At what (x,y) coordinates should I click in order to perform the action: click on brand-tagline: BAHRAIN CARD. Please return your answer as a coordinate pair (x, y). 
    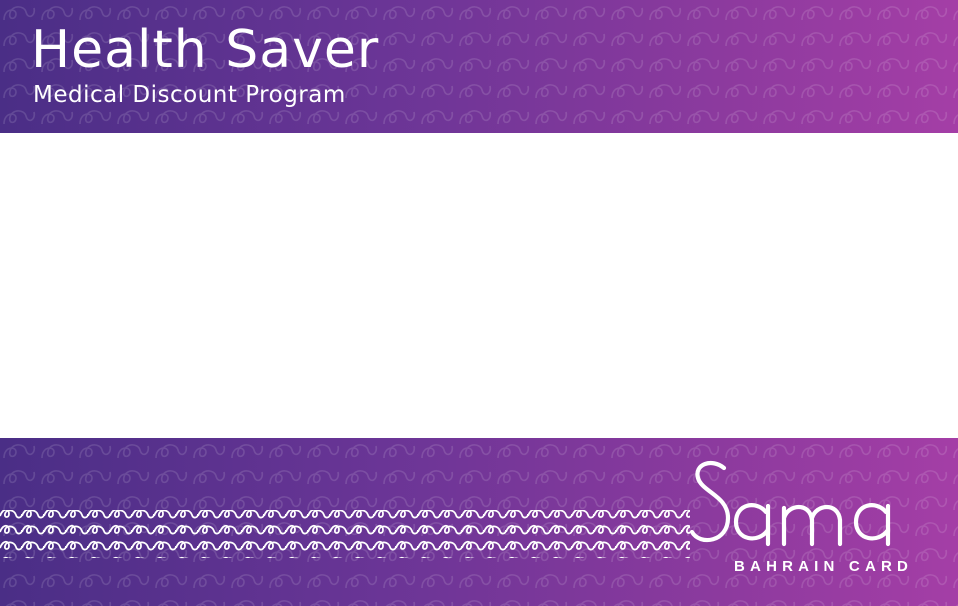
    Looking at the image, I should click on (824, 566).